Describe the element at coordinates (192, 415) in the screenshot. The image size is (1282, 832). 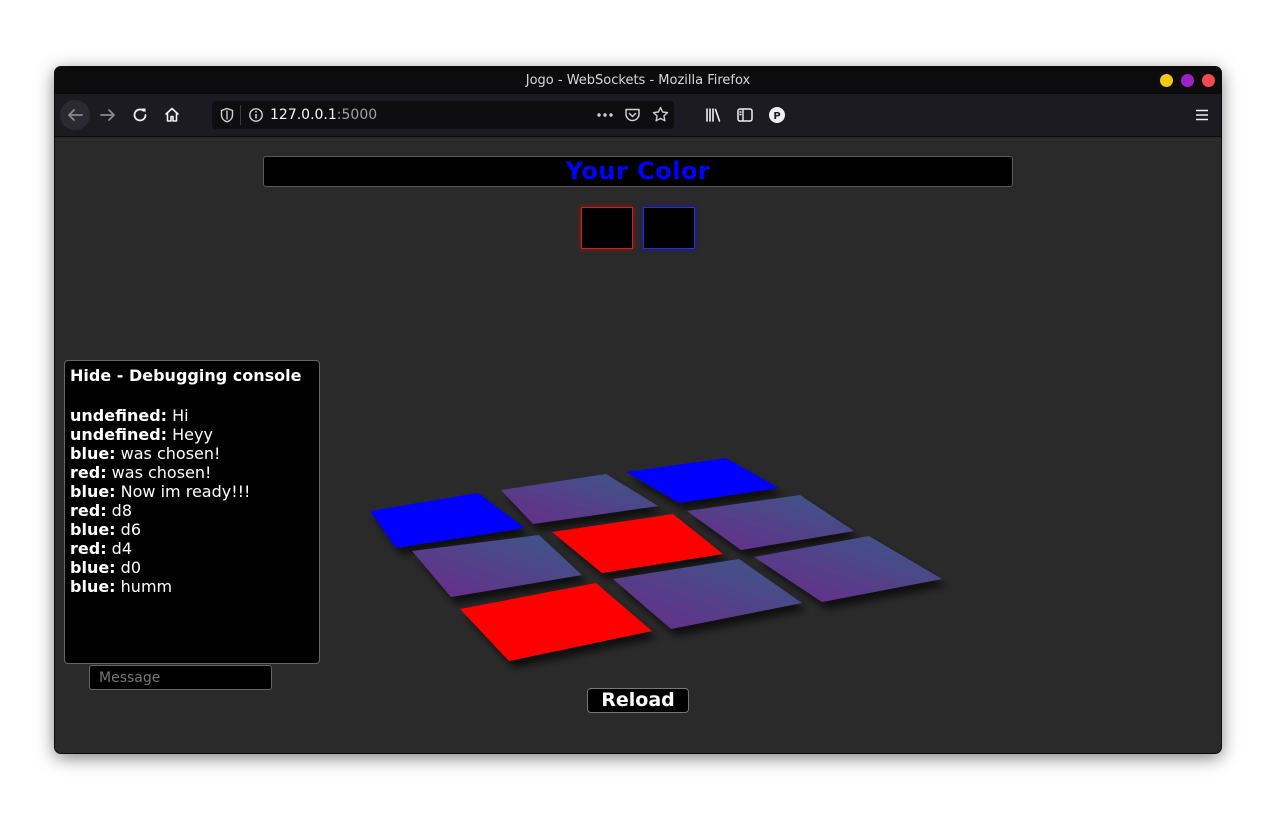
I see `console-line: undefined: Hi` at that location.